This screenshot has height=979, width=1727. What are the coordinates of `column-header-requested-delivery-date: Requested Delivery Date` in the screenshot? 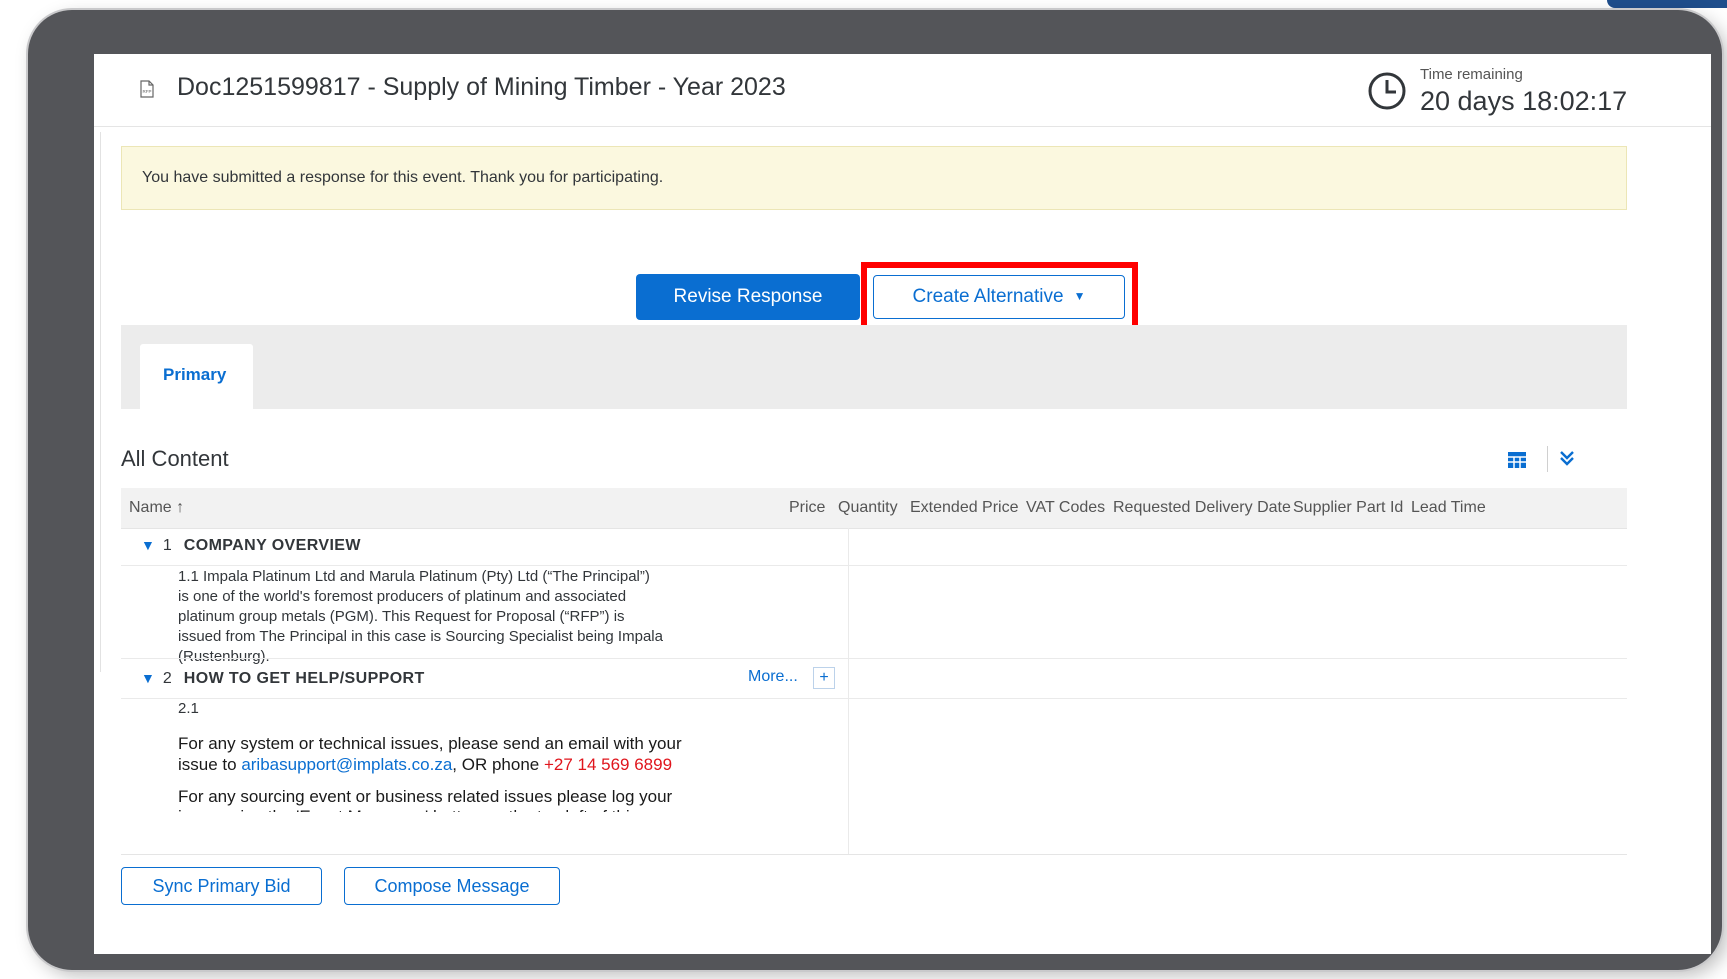 It's located at (1202, 507).